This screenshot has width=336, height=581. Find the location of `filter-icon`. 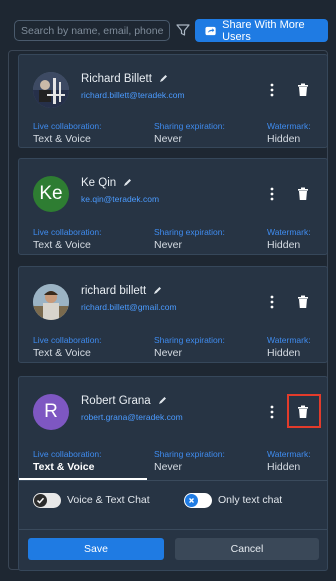

filter-icon is located at coordinates (183, 30).